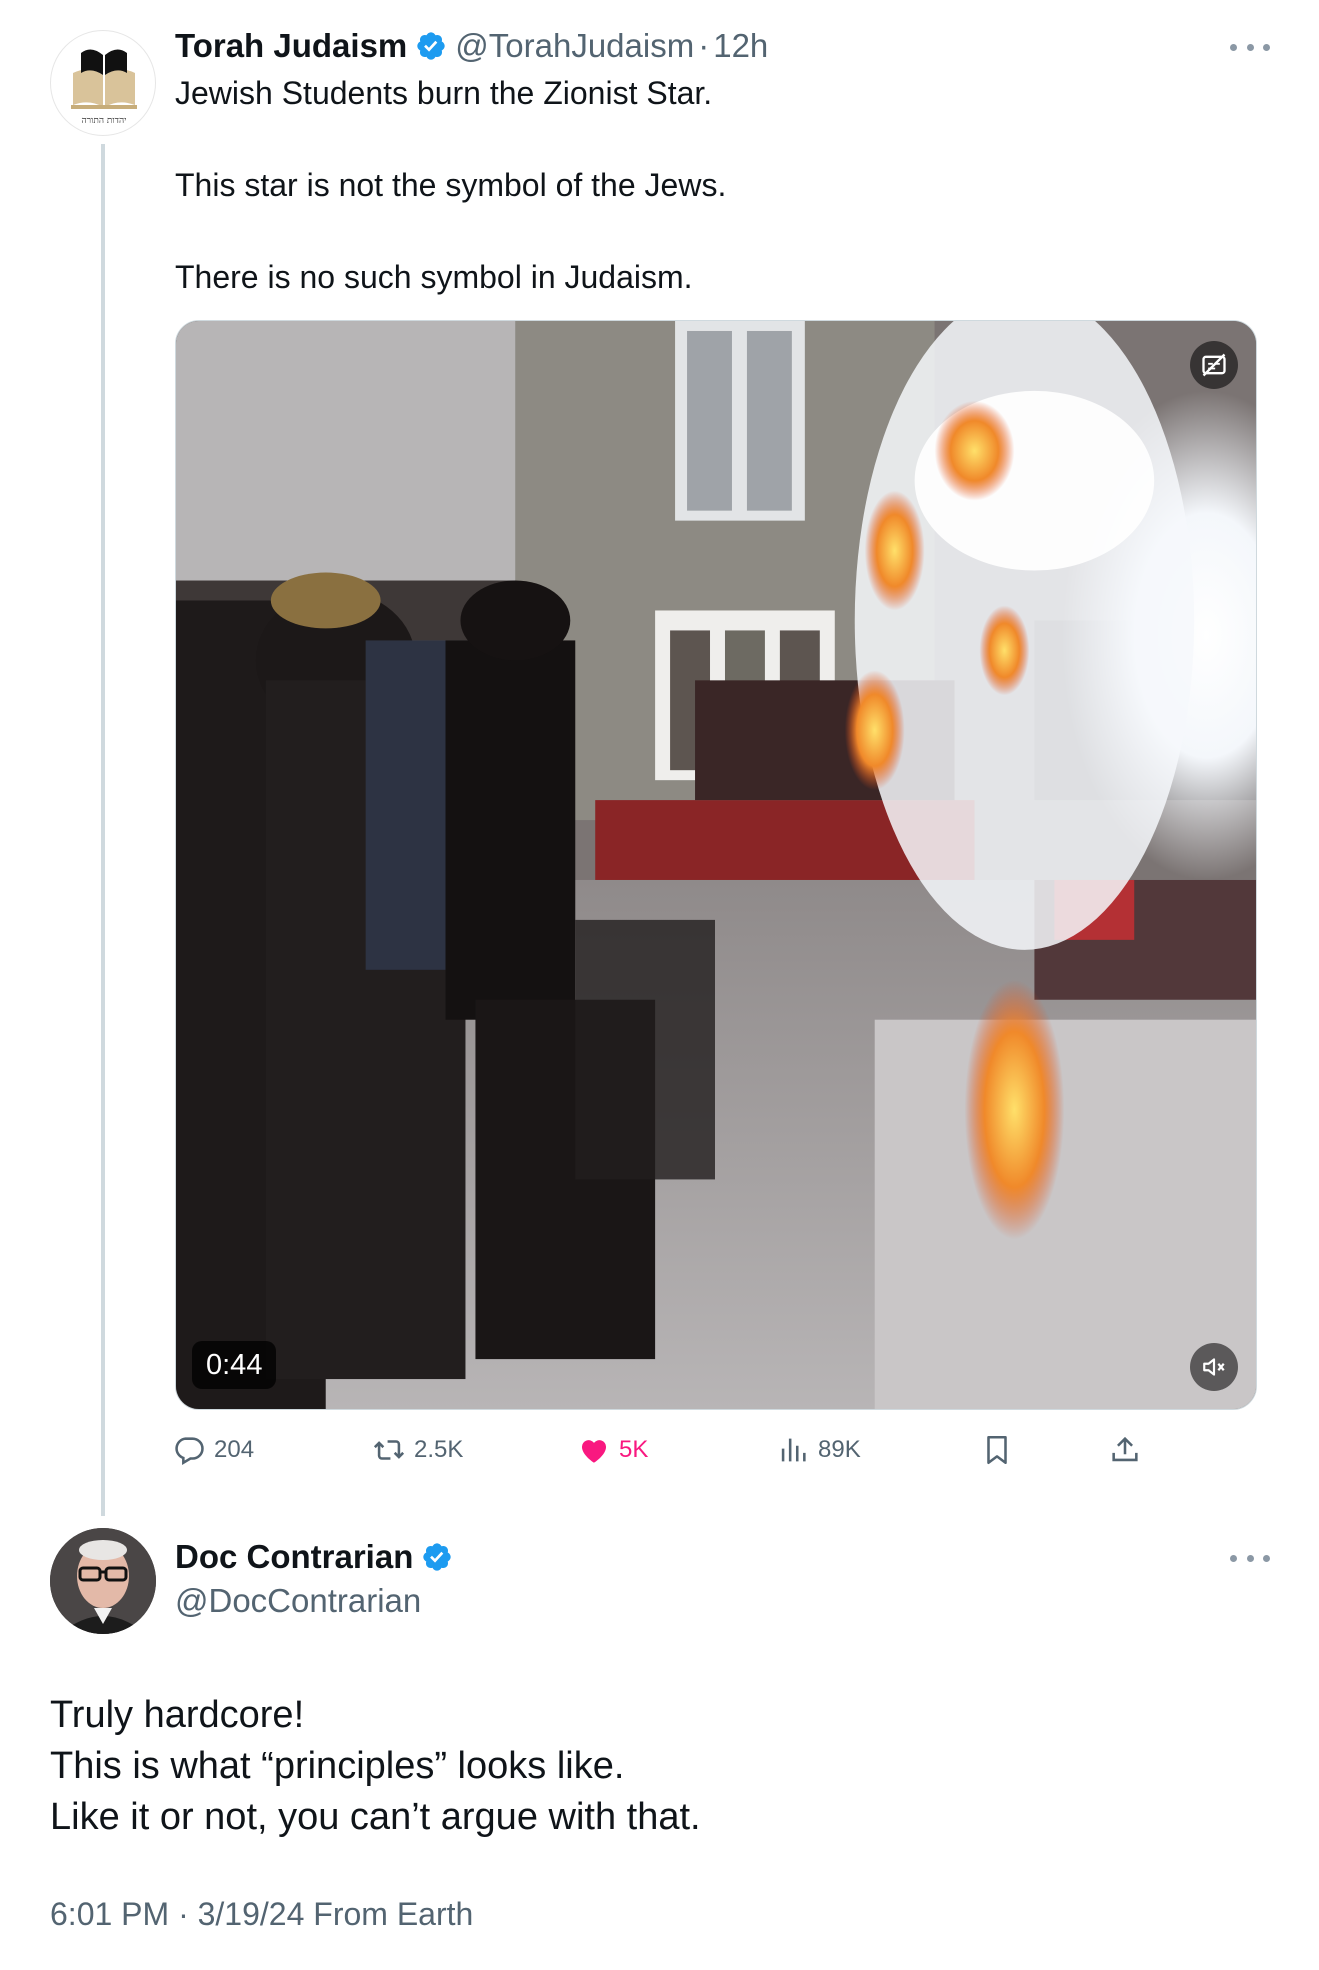 This screenshot has width=1319, height=1970. What do you see at coordinates (740, 46) in the screenshot?
I see `timestamp: 12h` at bounding box center [740, 46].